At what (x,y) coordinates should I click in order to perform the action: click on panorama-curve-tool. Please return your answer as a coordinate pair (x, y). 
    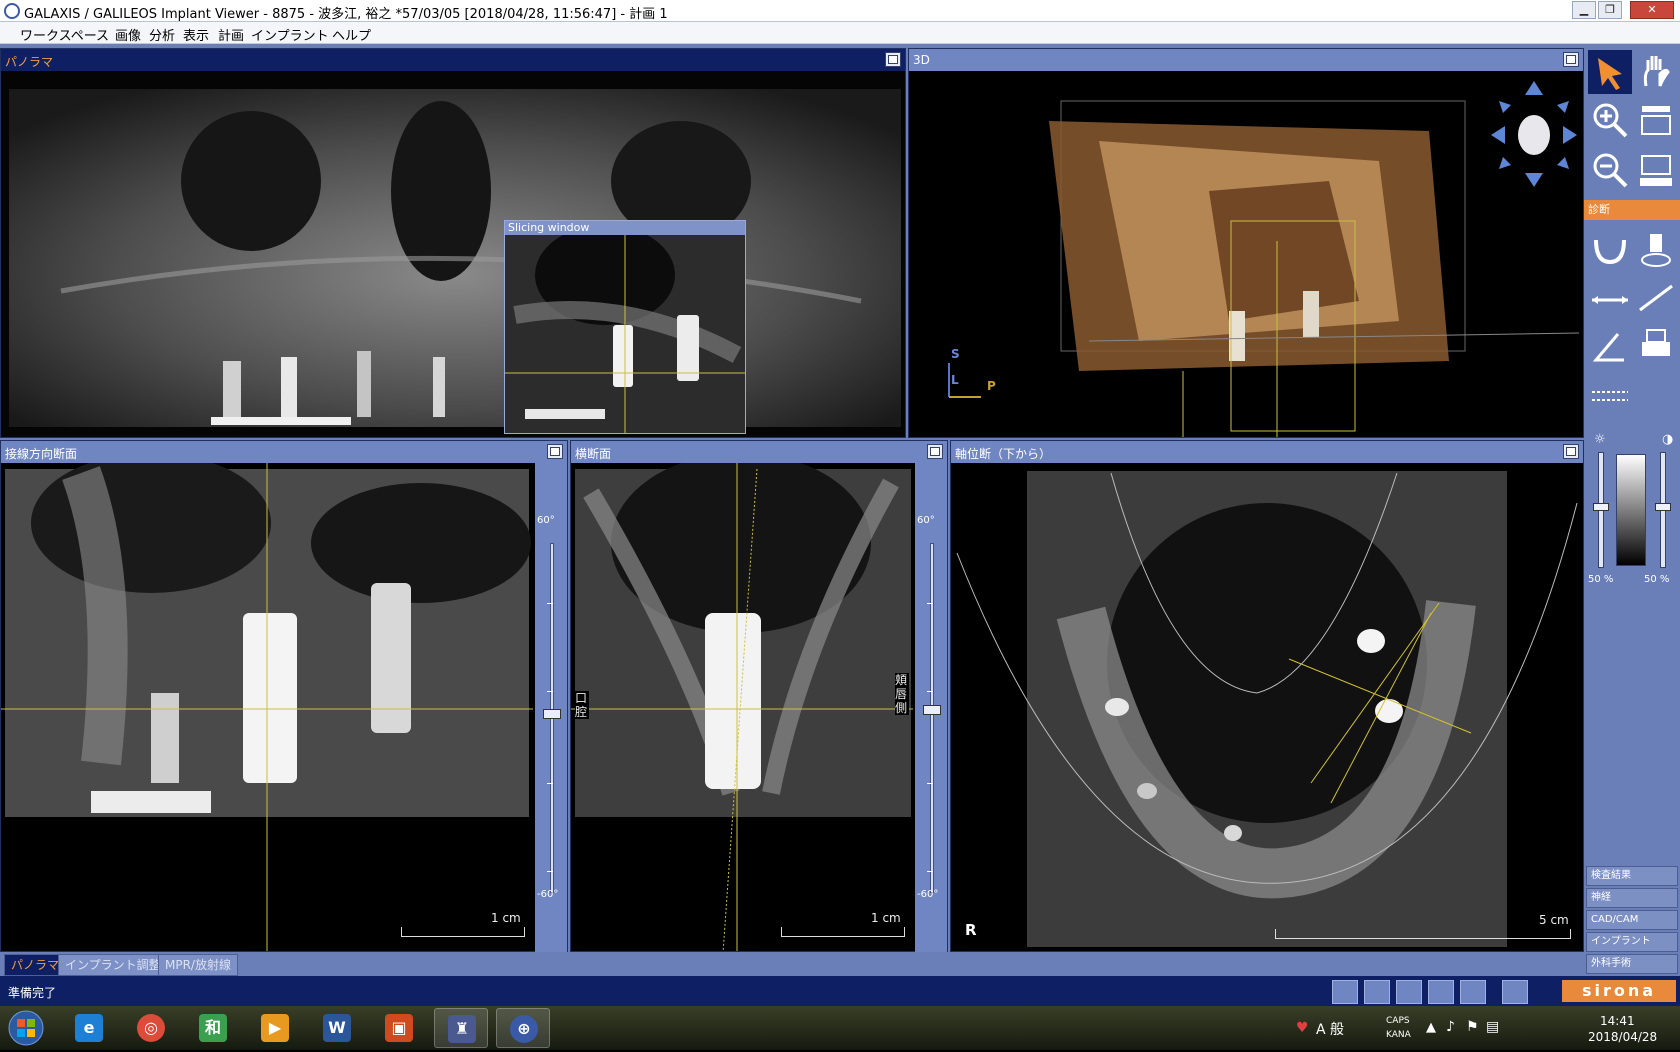
    Looking at the image, I should click on (1610, 250).